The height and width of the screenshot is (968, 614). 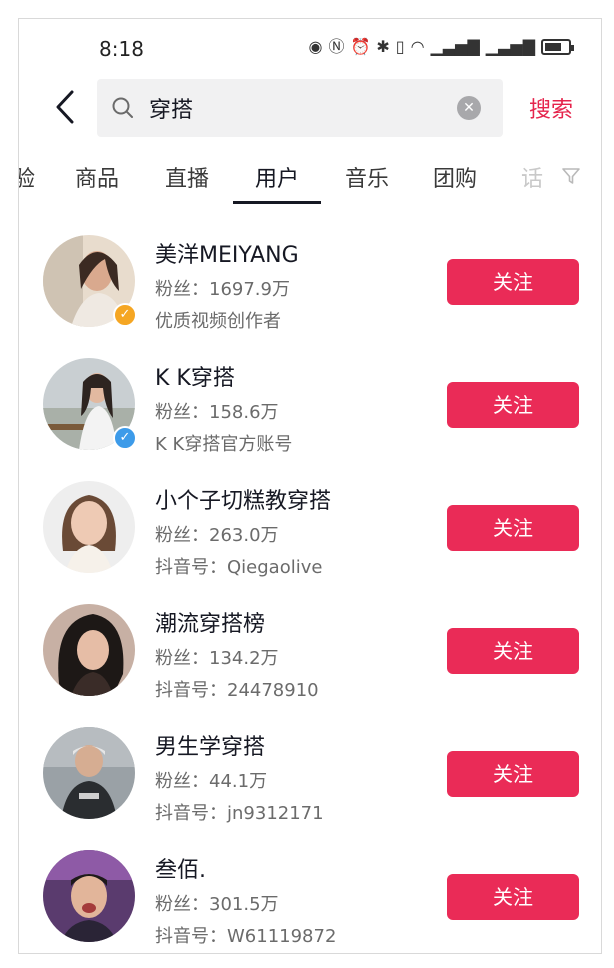 What do you see at coordinates (210, 747) in the screenshot?
I see `user-name: 男生学穿搭` at bounding box center [210, 747].